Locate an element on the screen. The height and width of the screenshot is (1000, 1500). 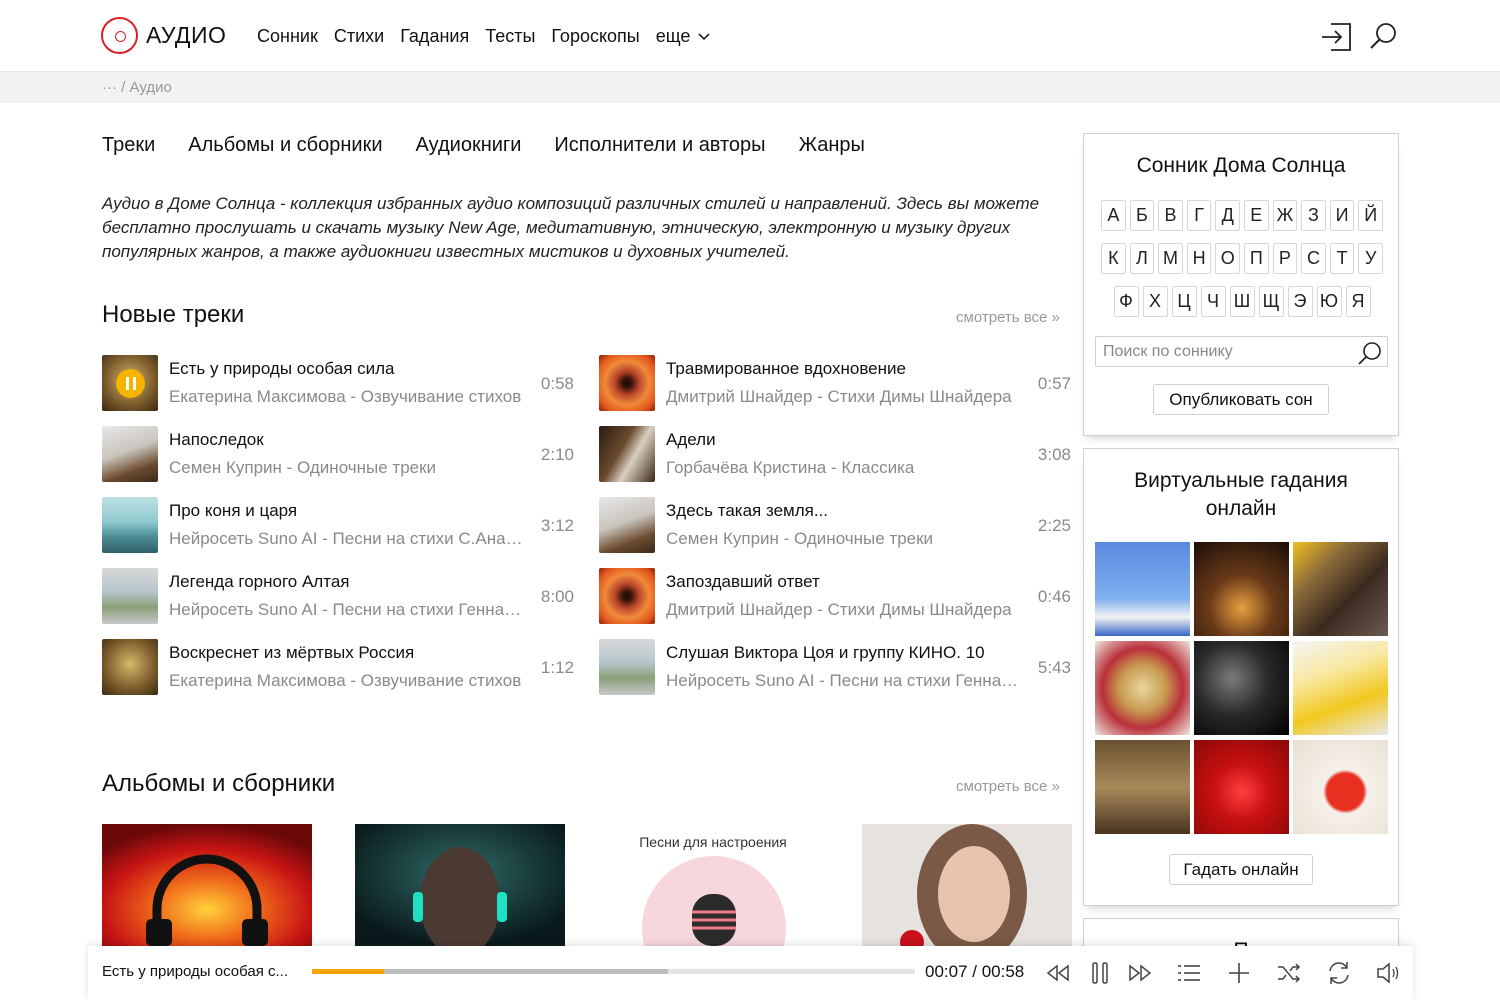
letter-button: Б is located at coordinates (1142, 215).